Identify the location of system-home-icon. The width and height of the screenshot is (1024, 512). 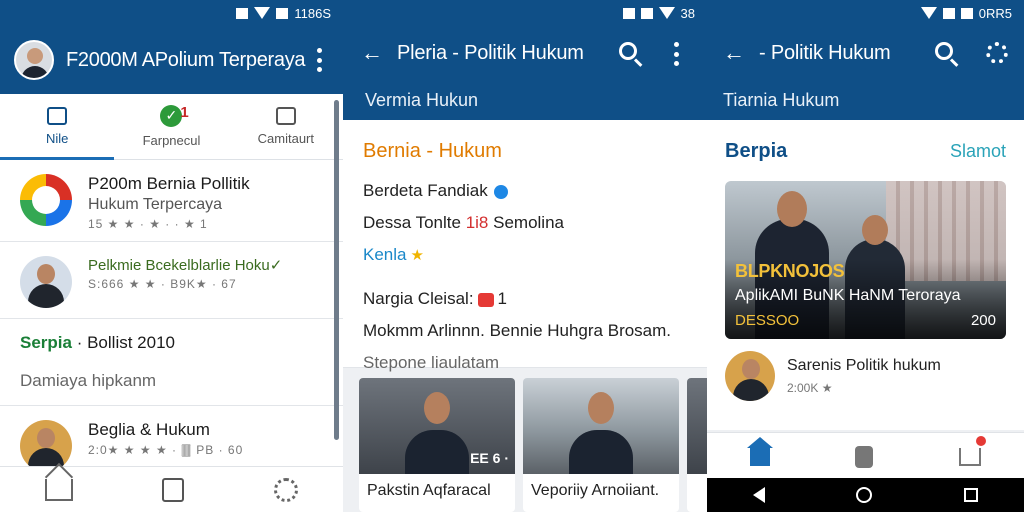
(864, 495).